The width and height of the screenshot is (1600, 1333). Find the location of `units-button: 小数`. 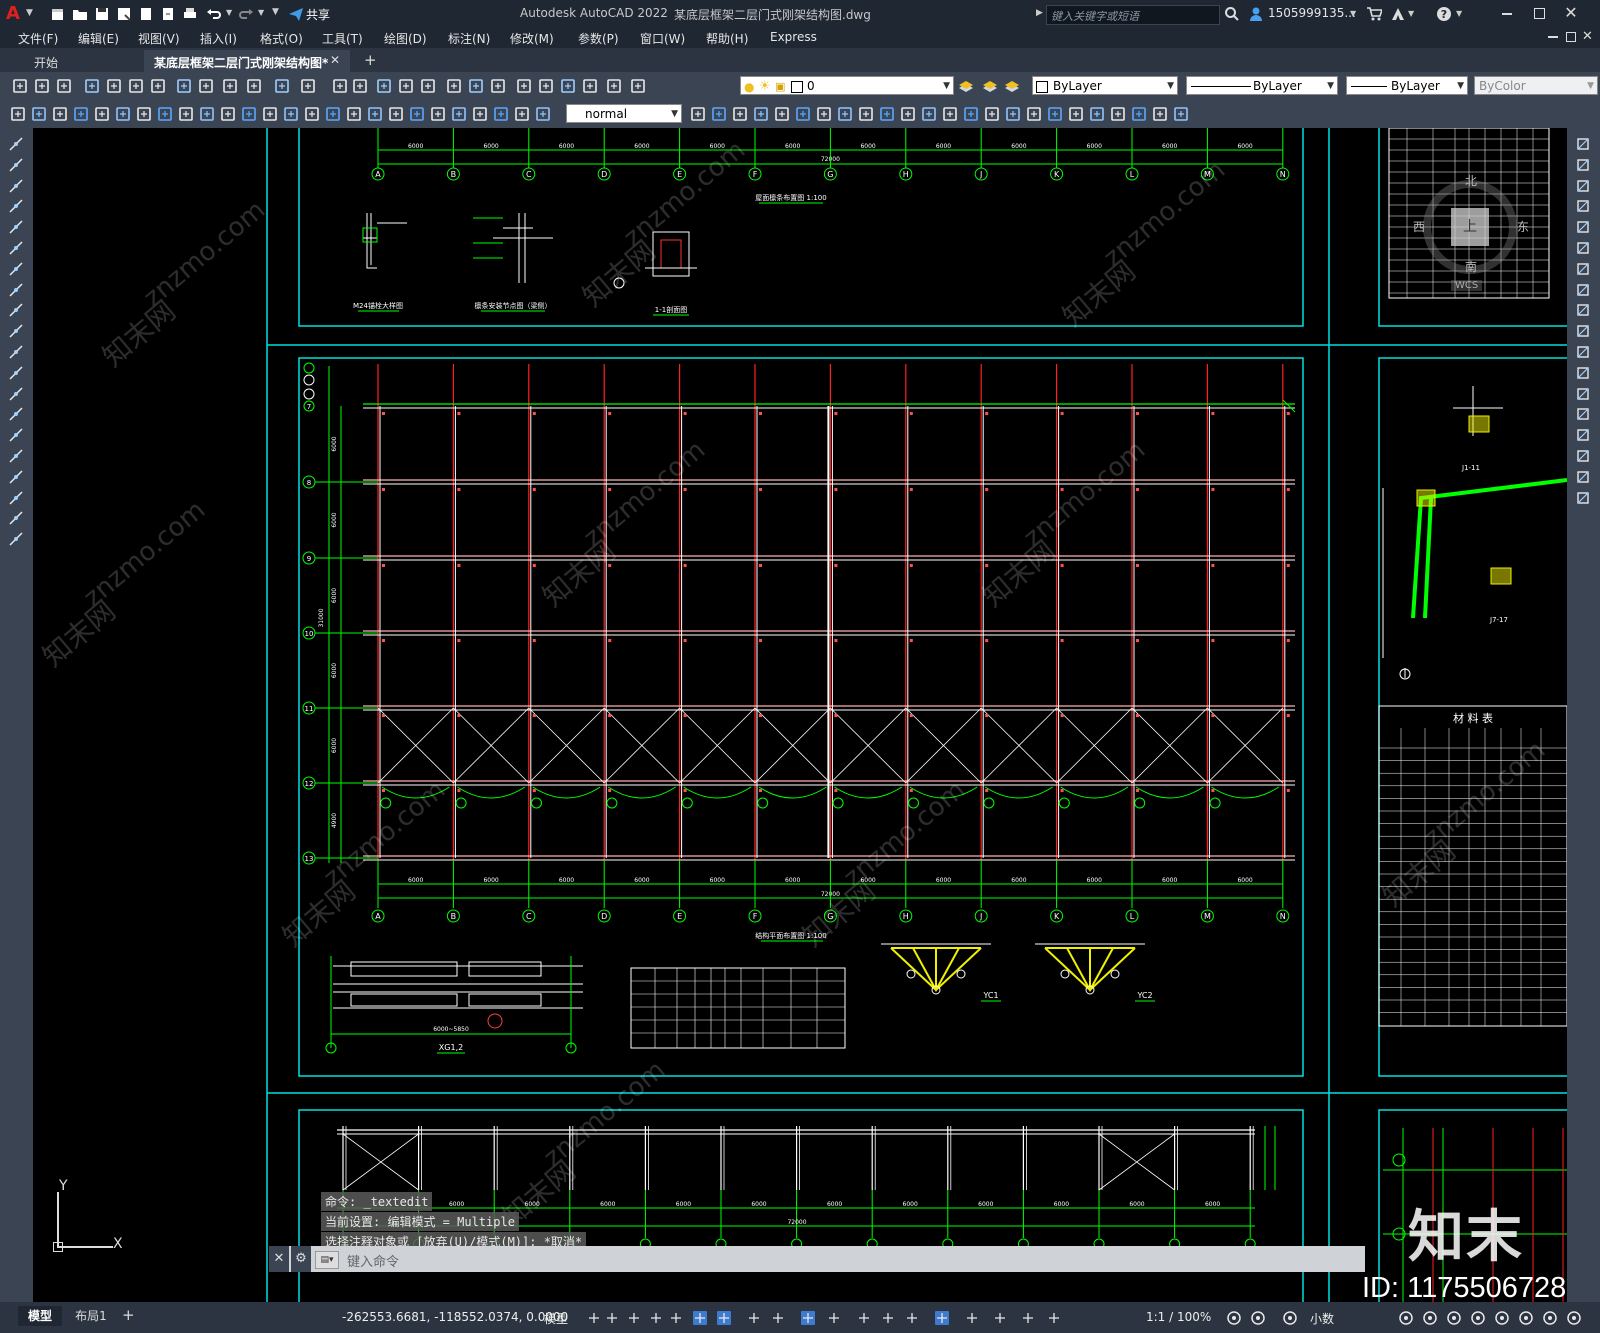

units-button: 小数 is located at coordinates (1322, 1318).